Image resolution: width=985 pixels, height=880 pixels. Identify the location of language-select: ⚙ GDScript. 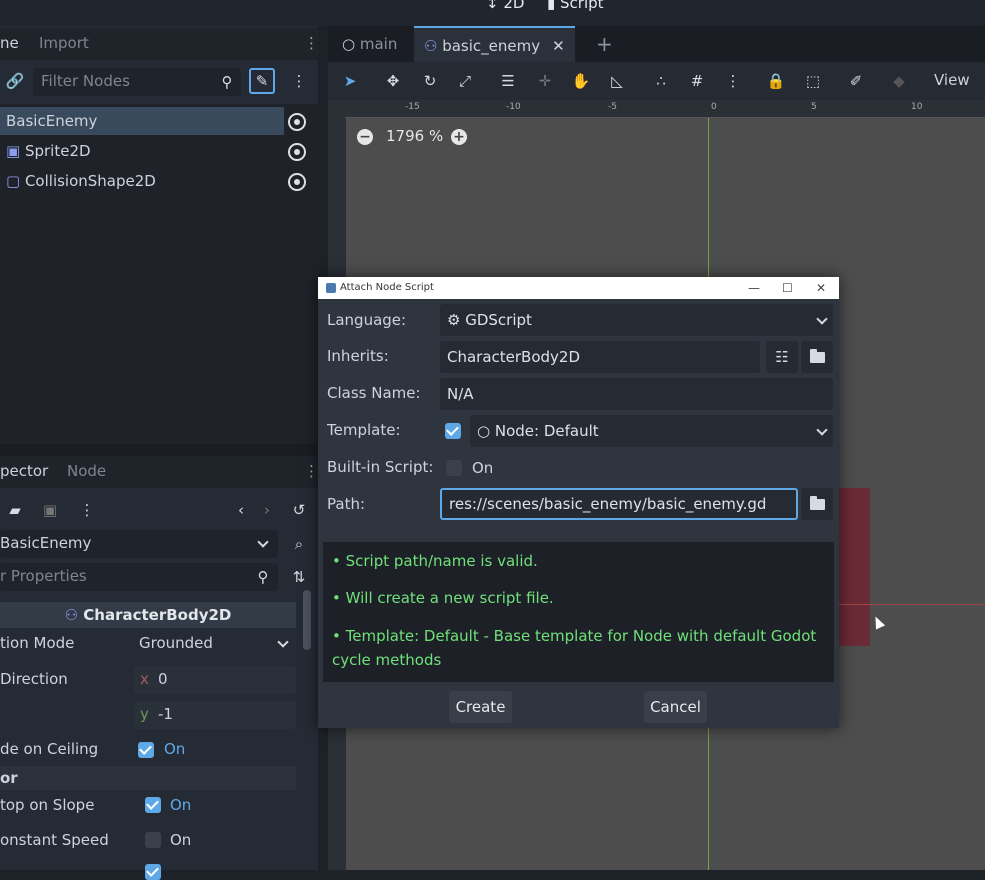
(636, 320).